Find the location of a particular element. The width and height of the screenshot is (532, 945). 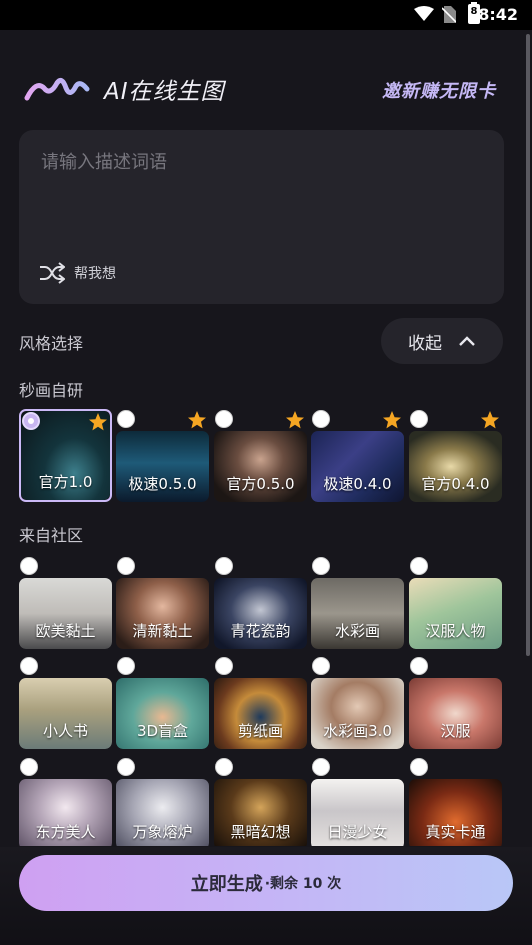

style-label: 万象熔炉 is located at coordinates (162, 832).